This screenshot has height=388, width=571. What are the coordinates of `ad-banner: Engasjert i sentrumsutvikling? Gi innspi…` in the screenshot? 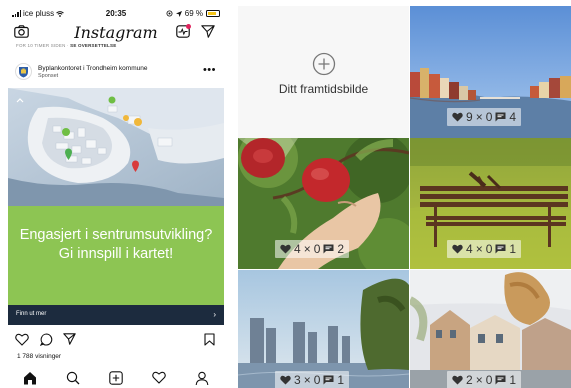 It's located at (116, 255).